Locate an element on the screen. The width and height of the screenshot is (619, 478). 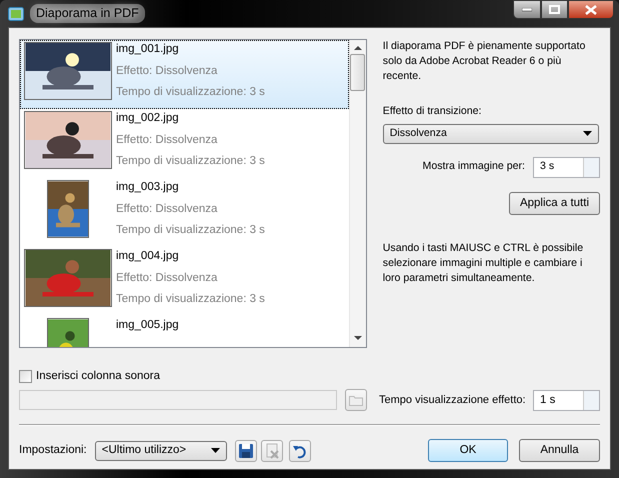
scroll-thumb is located at coordinates (358, 72).